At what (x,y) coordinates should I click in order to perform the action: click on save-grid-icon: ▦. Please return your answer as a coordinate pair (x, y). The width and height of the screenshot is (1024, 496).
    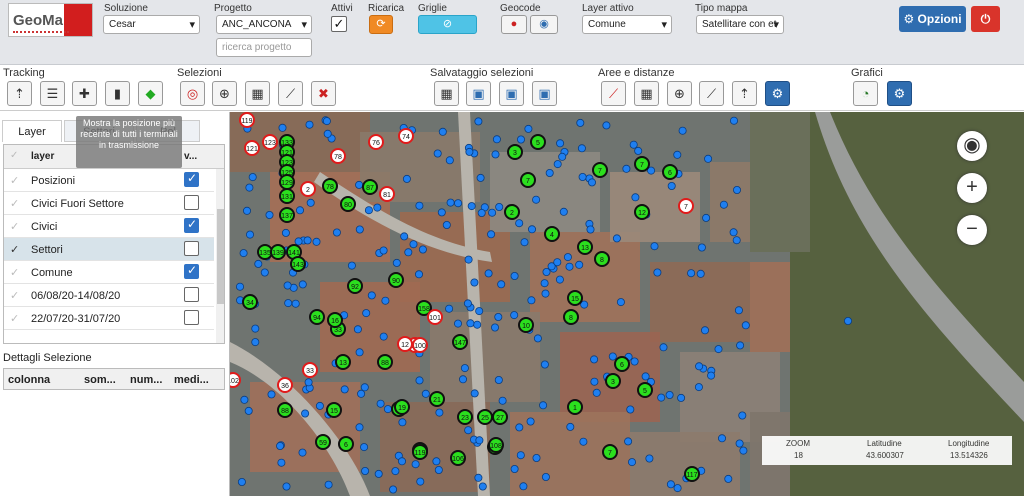
    Looking at the image, I should click on (446, 93).